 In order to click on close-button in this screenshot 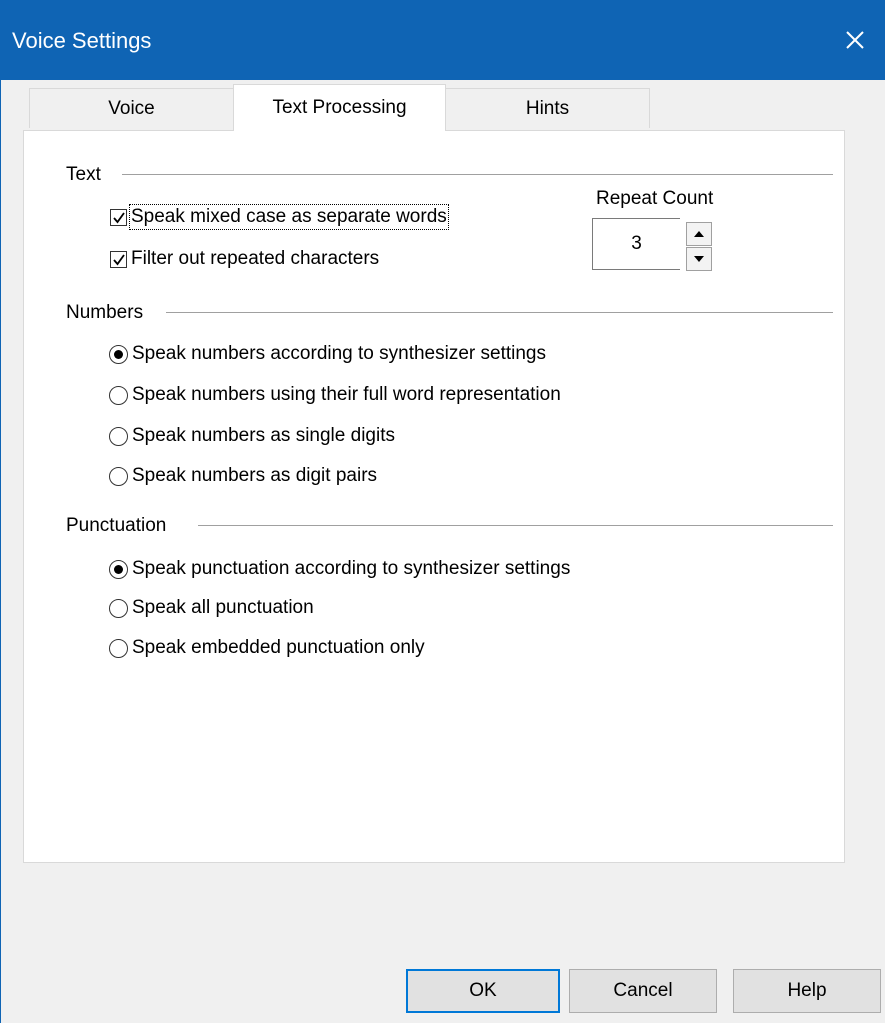, I will do `click(855, 40)`.